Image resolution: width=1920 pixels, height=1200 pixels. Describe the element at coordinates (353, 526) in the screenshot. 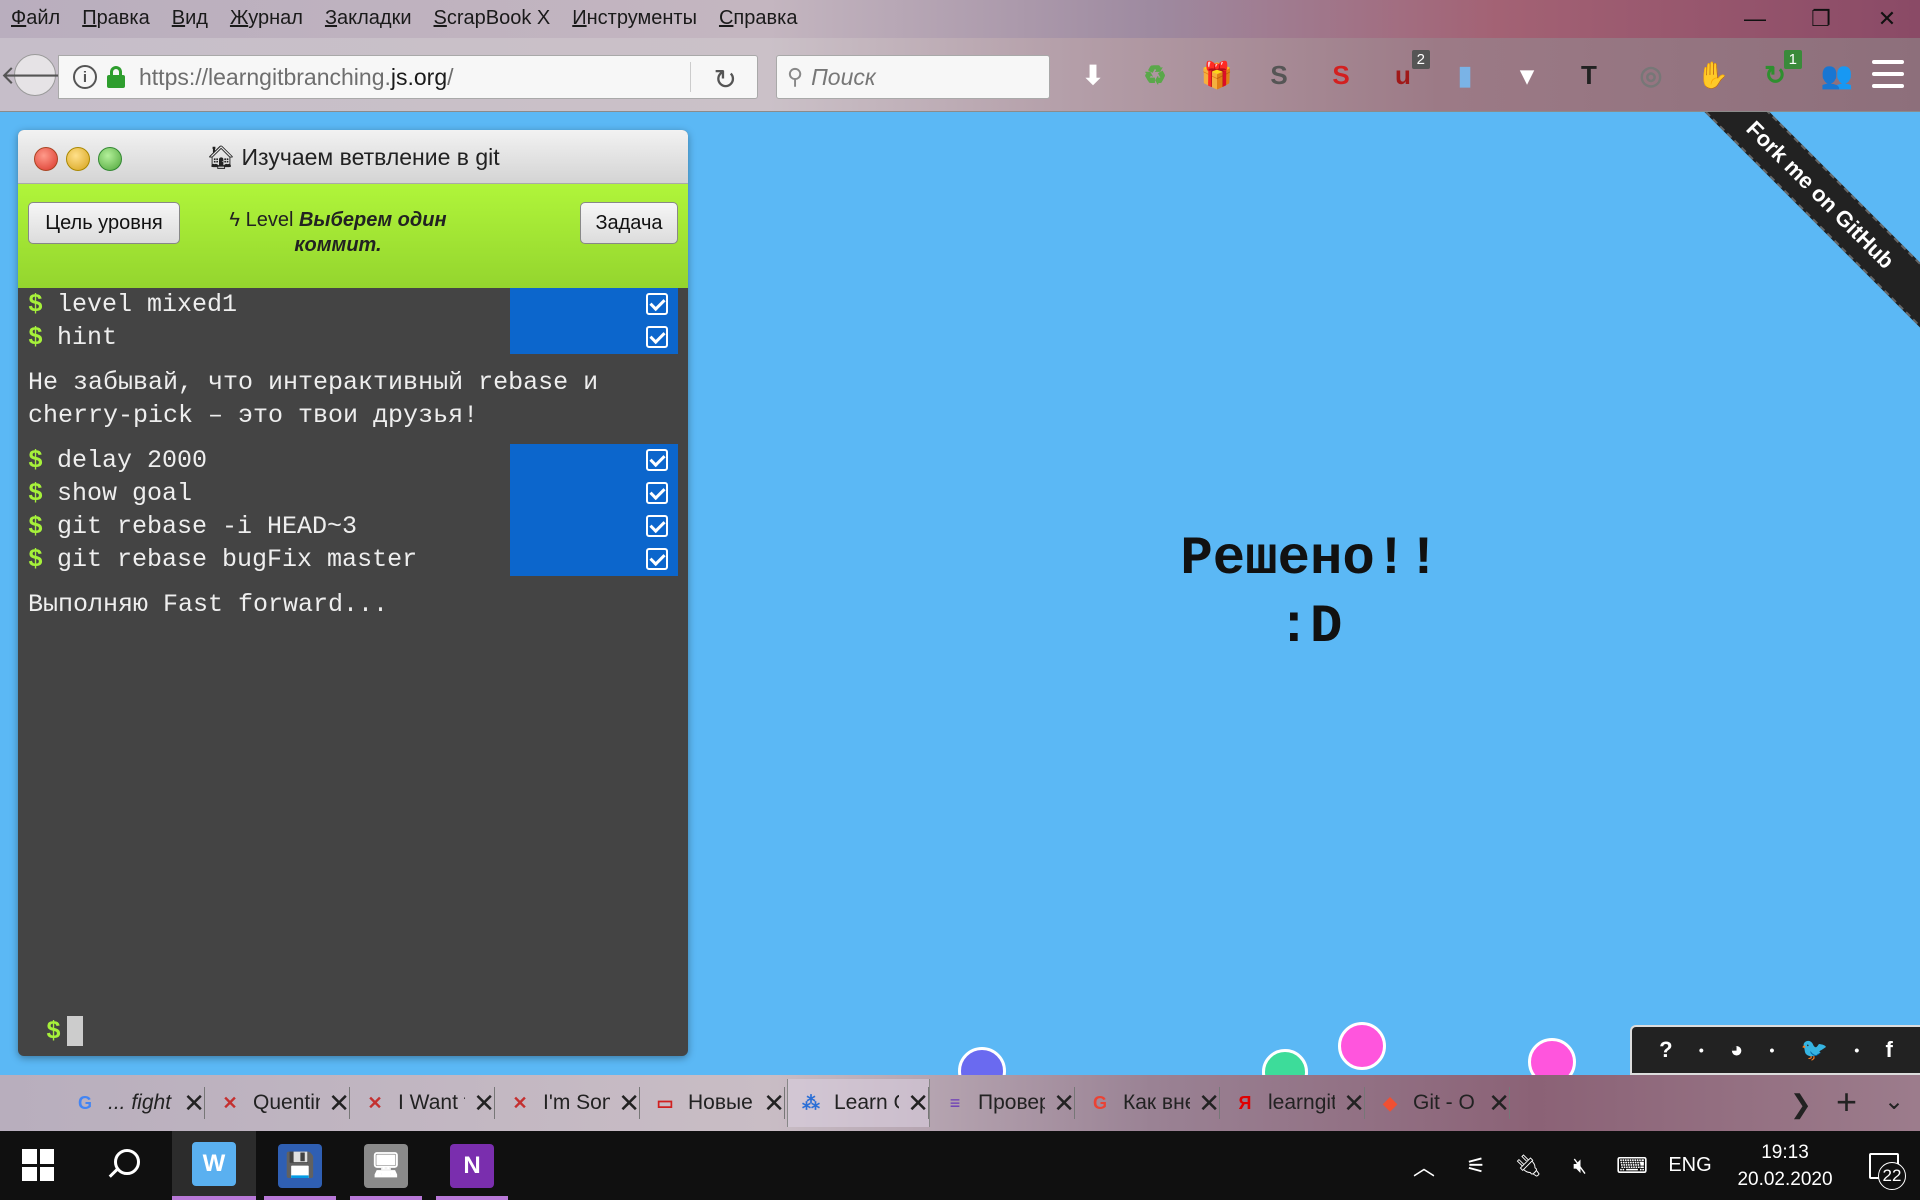

I see `command-line: $ git rebase -i HEAD~3` at that location.